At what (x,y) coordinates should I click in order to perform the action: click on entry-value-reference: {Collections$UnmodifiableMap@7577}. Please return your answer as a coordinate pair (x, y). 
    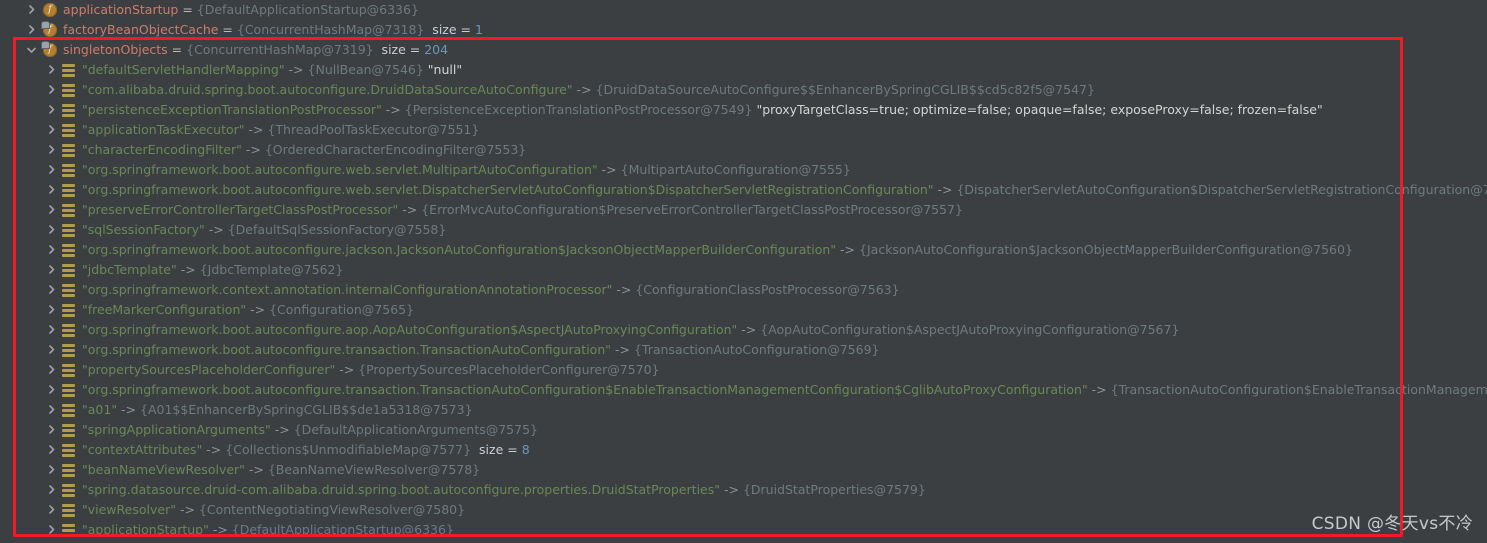
    Looking at the image, I should click on (348, 449).